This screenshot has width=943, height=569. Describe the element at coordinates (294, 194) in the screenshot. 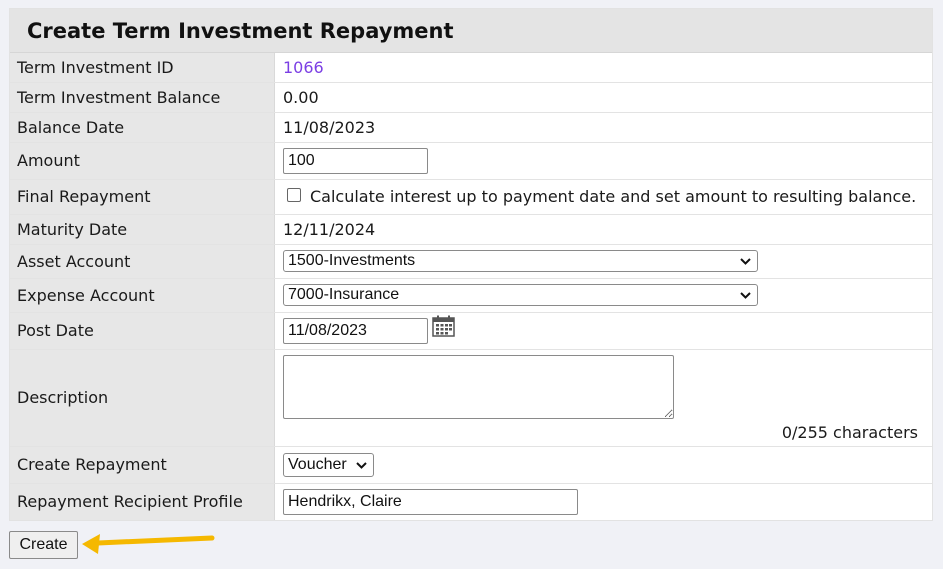

I see `final-repayment-checkbox` at that location.